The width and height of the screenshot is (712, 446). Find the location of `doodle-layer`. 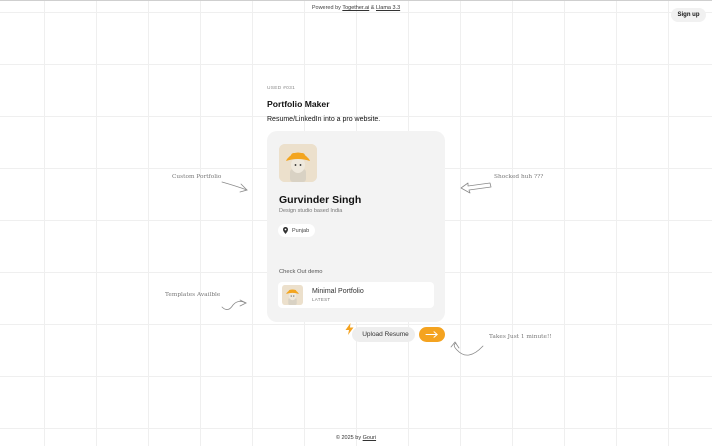

doodle-layer is located at coordinates (356, 268).